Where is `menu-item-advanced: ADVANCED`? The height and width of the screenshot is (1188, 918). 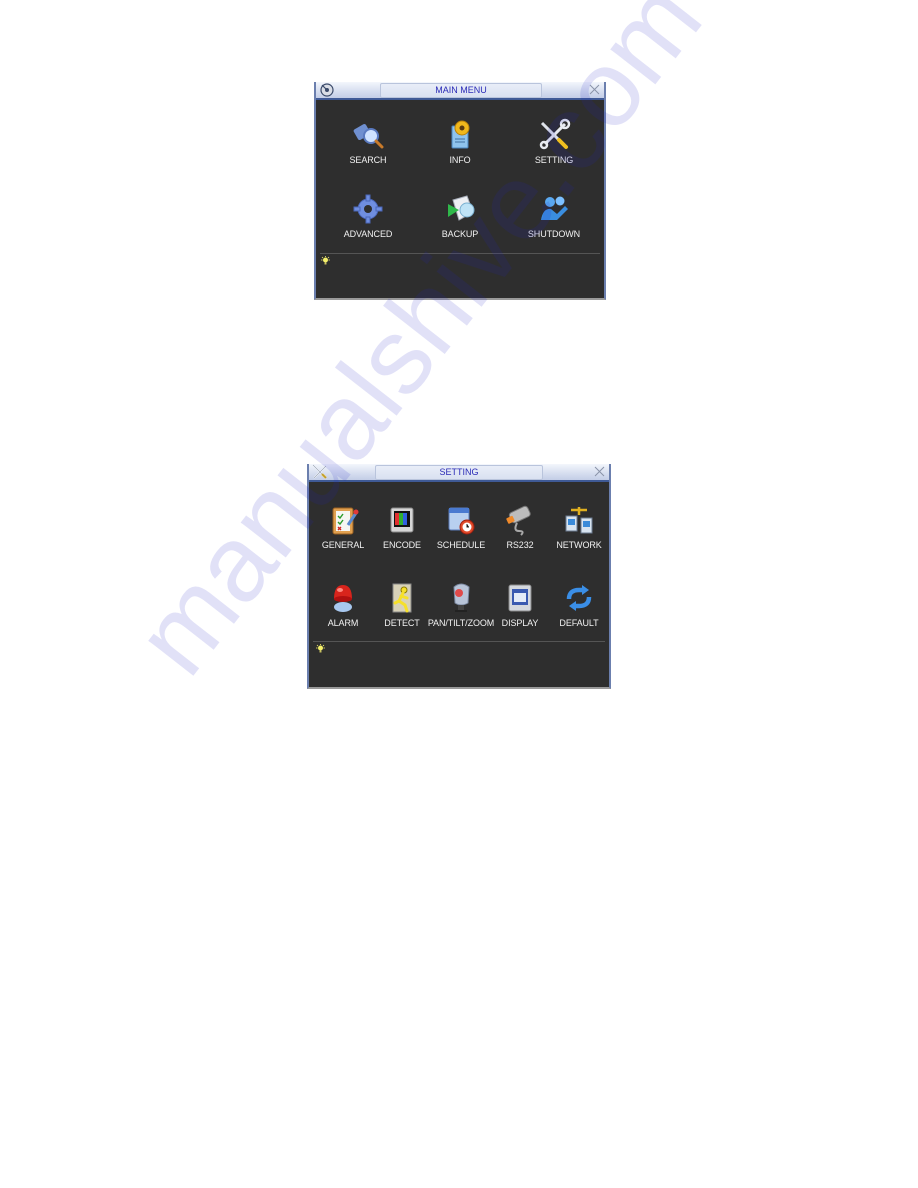
menu-item-advanced: ADVANCED is located at coordinates (368, 215).